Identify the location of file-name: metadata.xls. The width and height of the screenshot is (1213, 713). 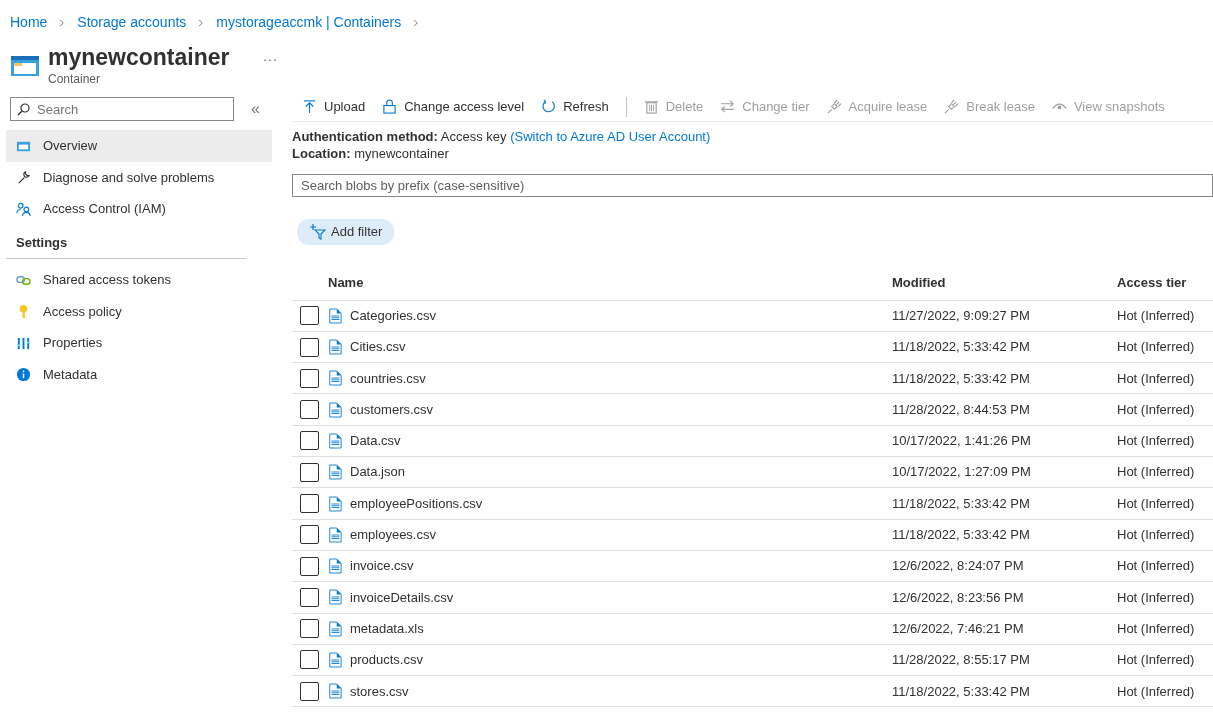
(387, 628).